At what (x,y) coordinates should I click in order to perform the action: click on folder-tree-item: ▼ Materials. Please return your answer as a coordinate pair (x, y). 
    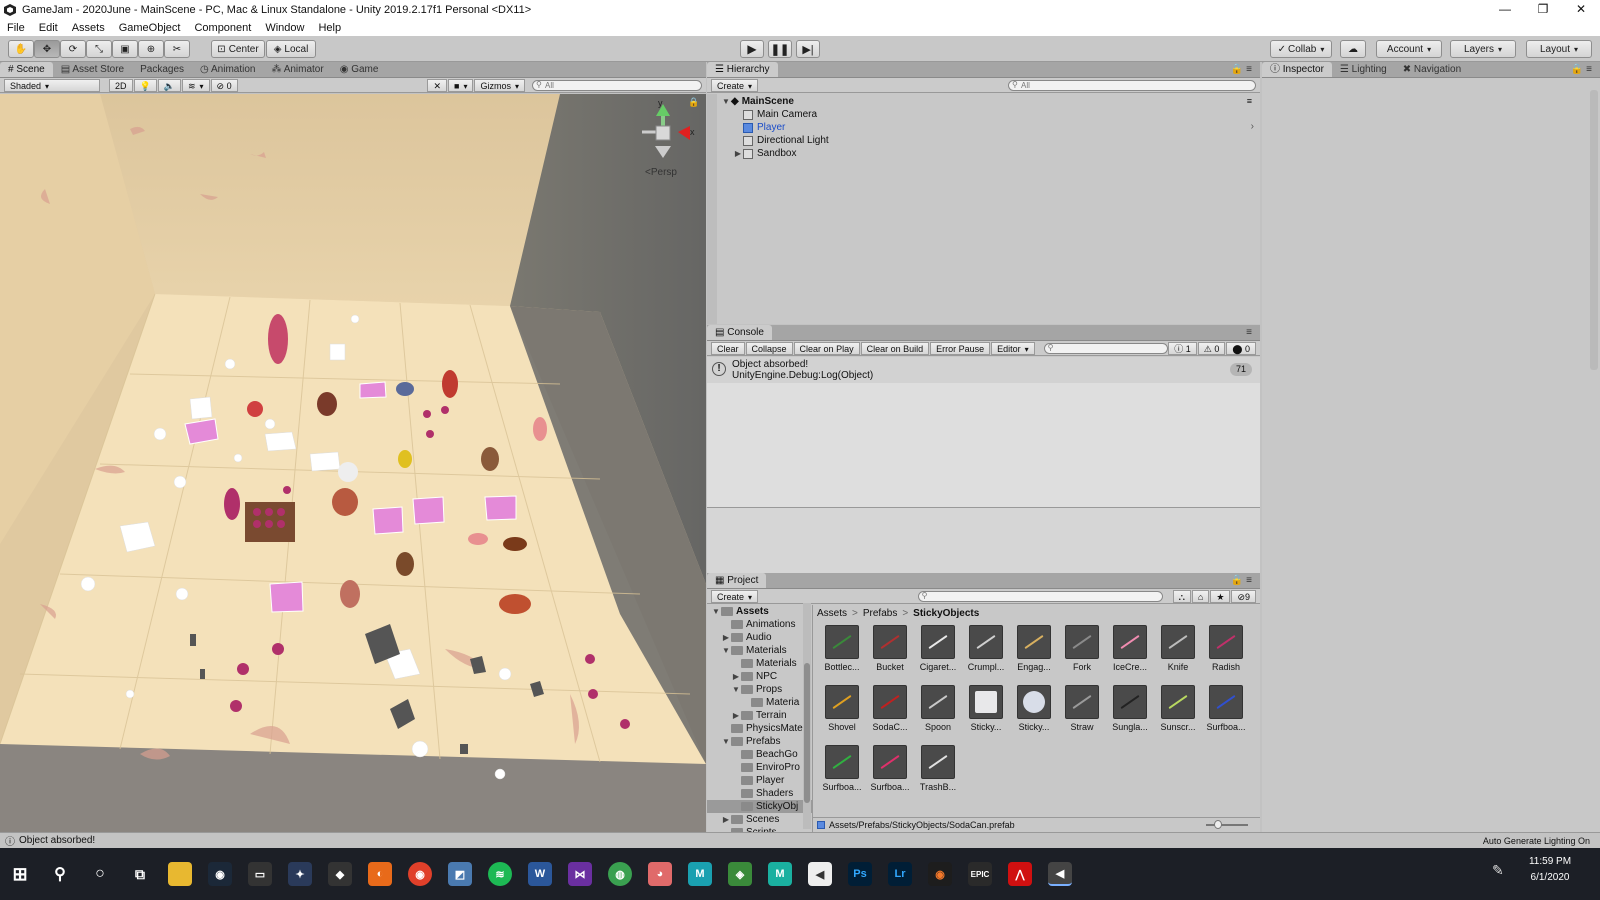
    Looking at the image, I should click on (747, 650).